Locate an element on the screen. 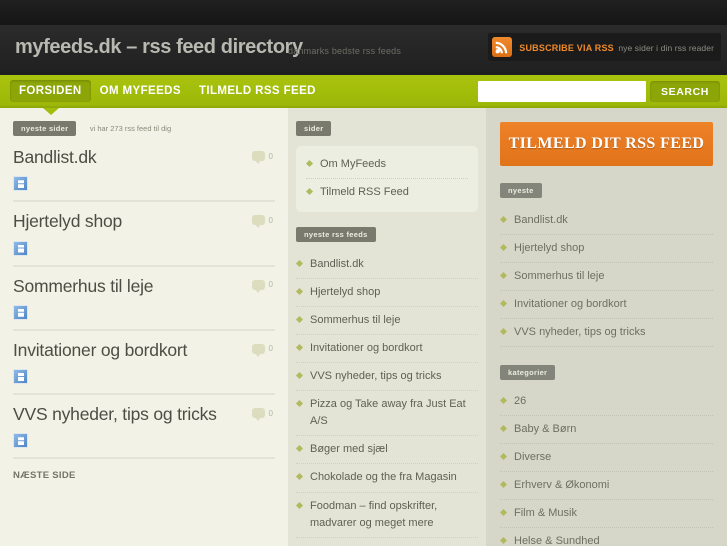 The width and height of the screenshot is (727, 546). pages-widget-badge: sider is located at coordinates (314, 129).